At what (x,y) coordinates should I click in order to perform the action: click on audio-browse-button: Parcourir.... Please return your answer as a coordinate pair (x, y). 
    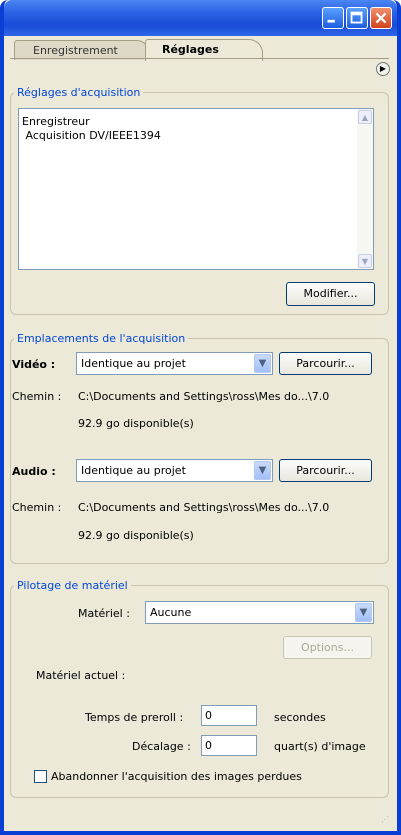
    Looking at the image, I should click on (325, 470).